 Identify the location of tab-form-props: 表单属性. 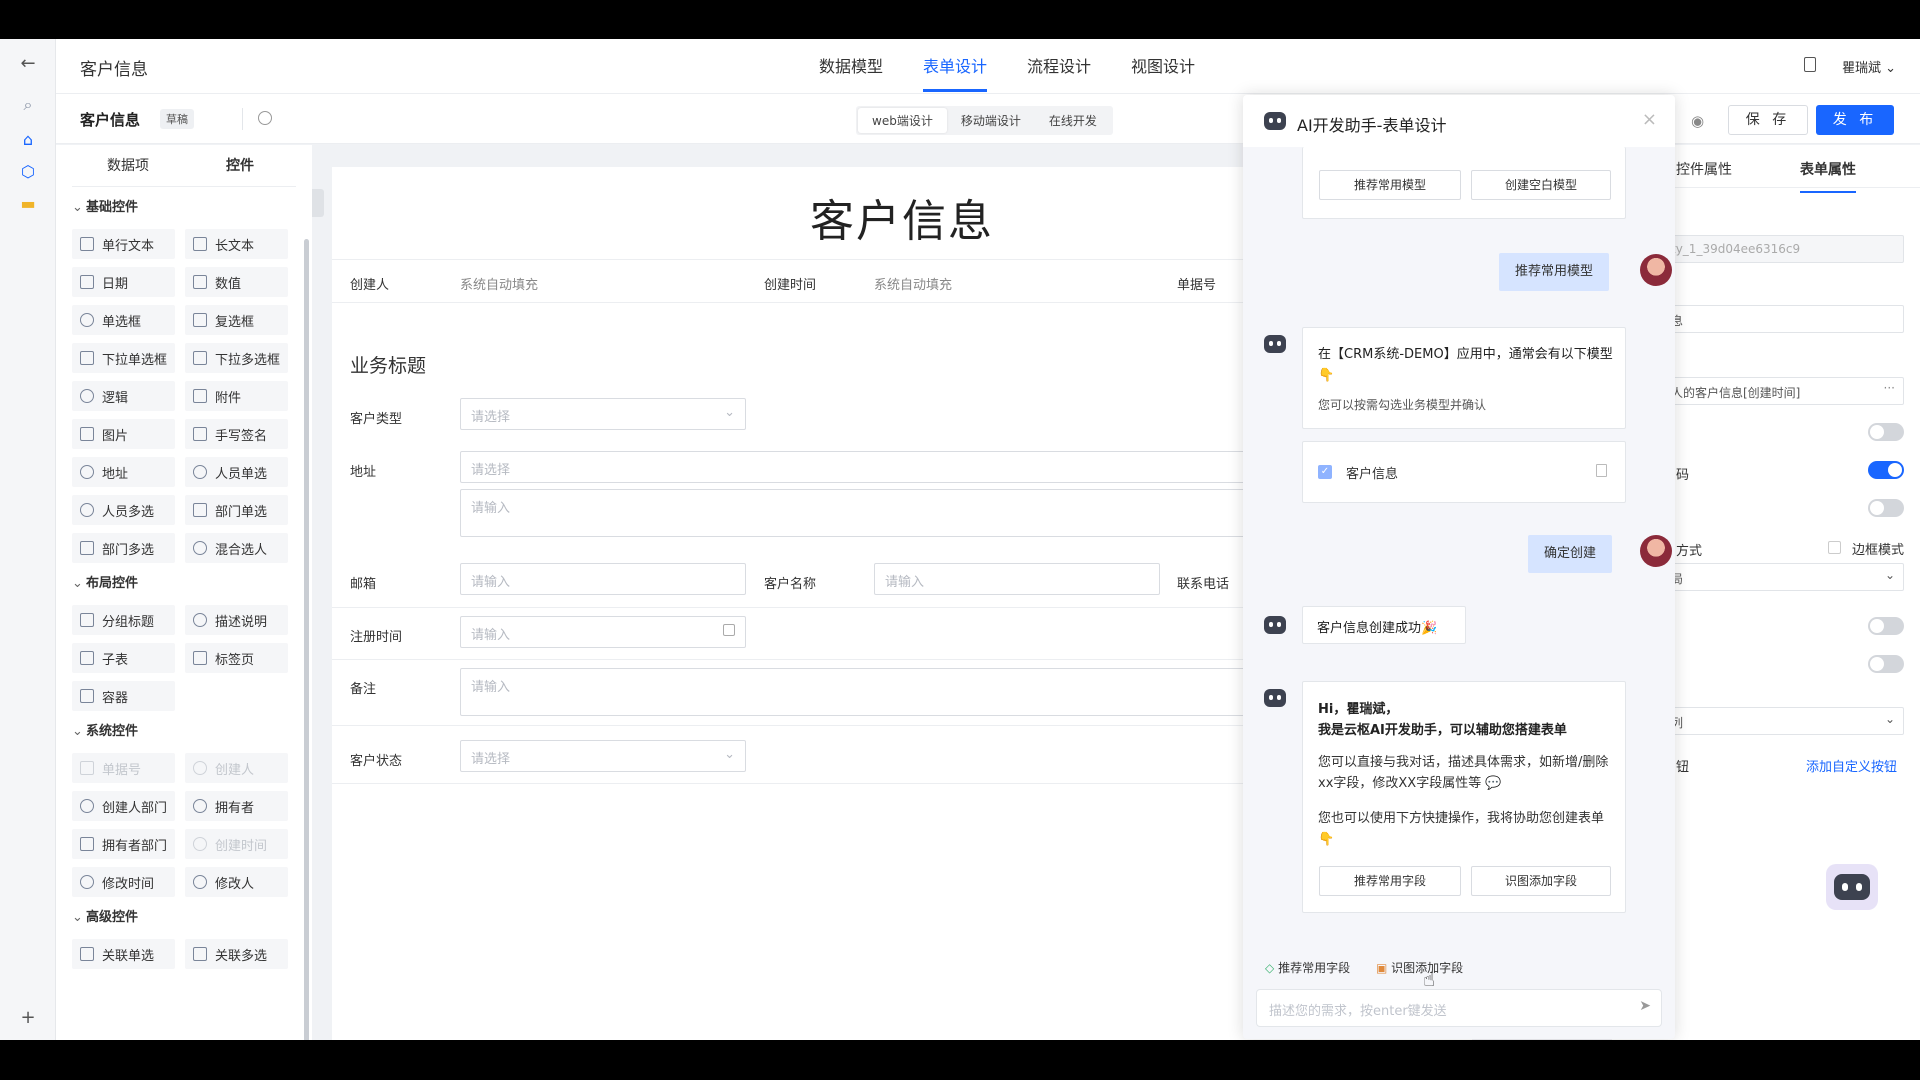
(1828, 176).